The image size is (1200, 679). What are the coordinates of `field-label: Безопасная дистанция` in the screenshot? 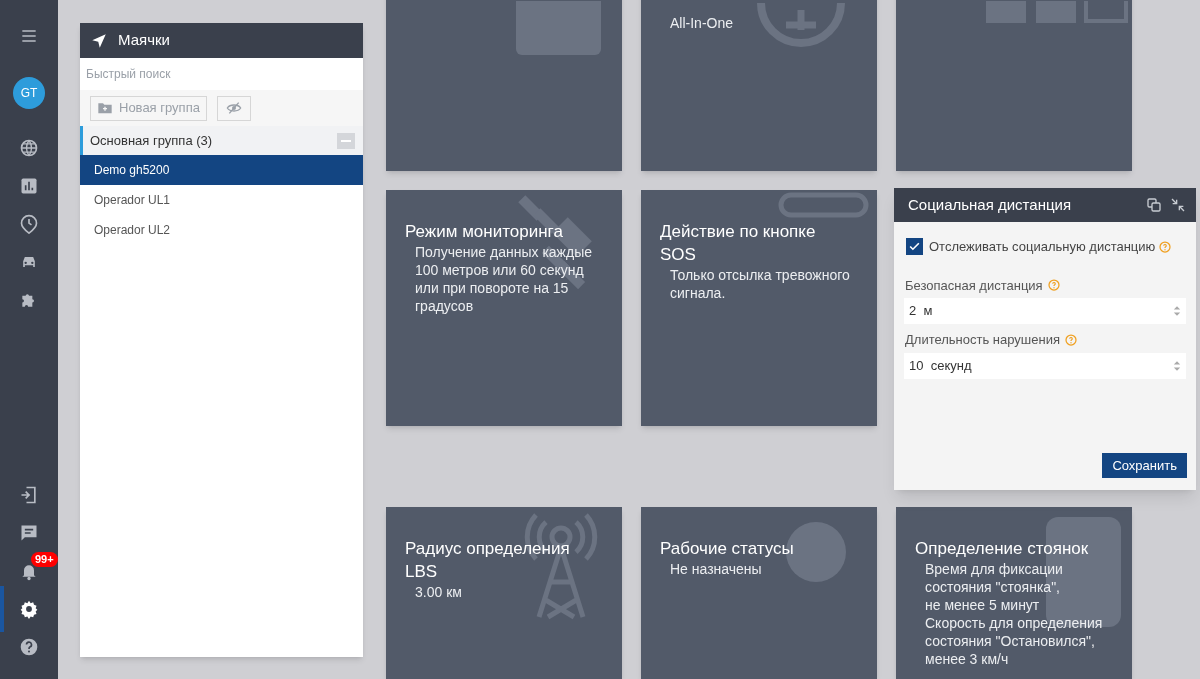 It's located at (974, 285).